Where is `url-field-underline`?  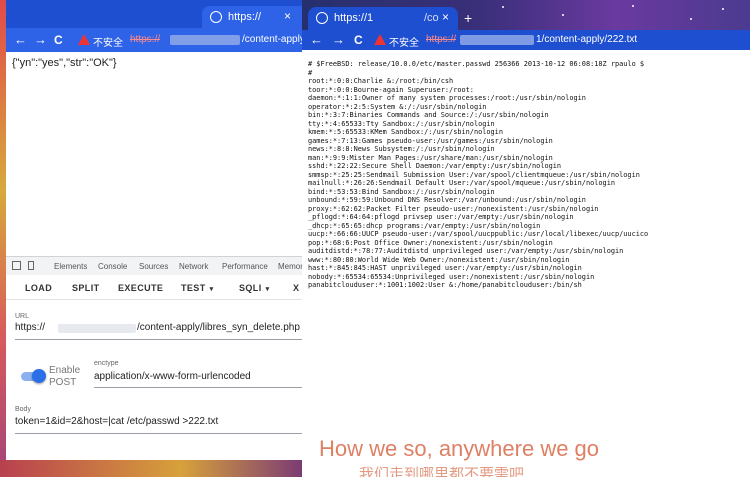
url-field-underline is located at coordinates (158, 339).